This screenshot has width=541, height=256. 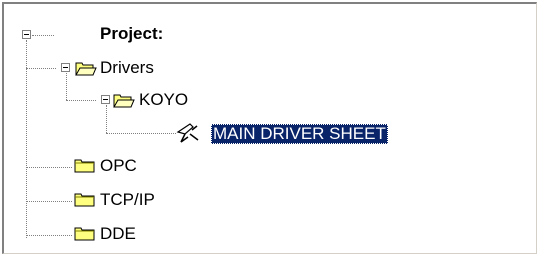 What do you see at coordinates (127, 68) in the screenshot?
I see `tree-item-drivers: Drivers` at bounding box center [127, 68].